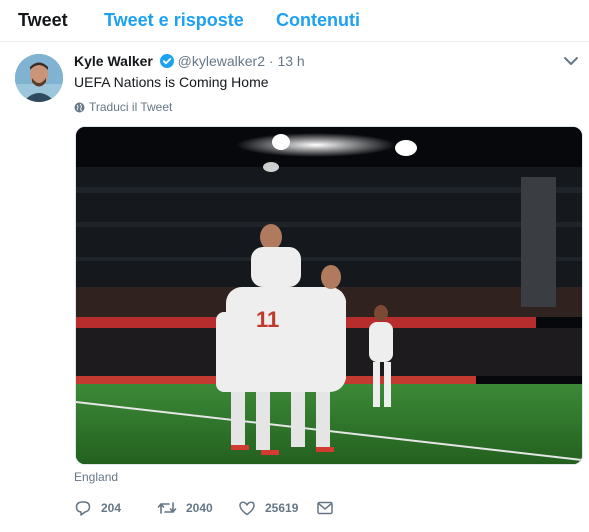 The width and height of the screenshot is (589, 532). What do you see at coordinates (111, 508) in the screenshot?
I see `reply-count: 204` at bounding box center [111, 508].